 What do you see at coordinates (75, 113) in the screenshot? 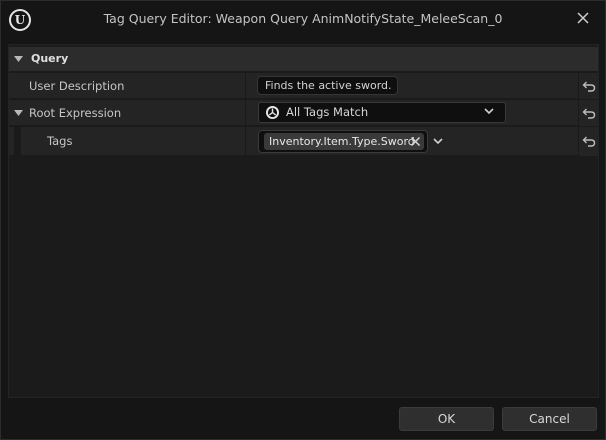
I see `root-expression-label: Root Expression` at bounding box center [75, 113].